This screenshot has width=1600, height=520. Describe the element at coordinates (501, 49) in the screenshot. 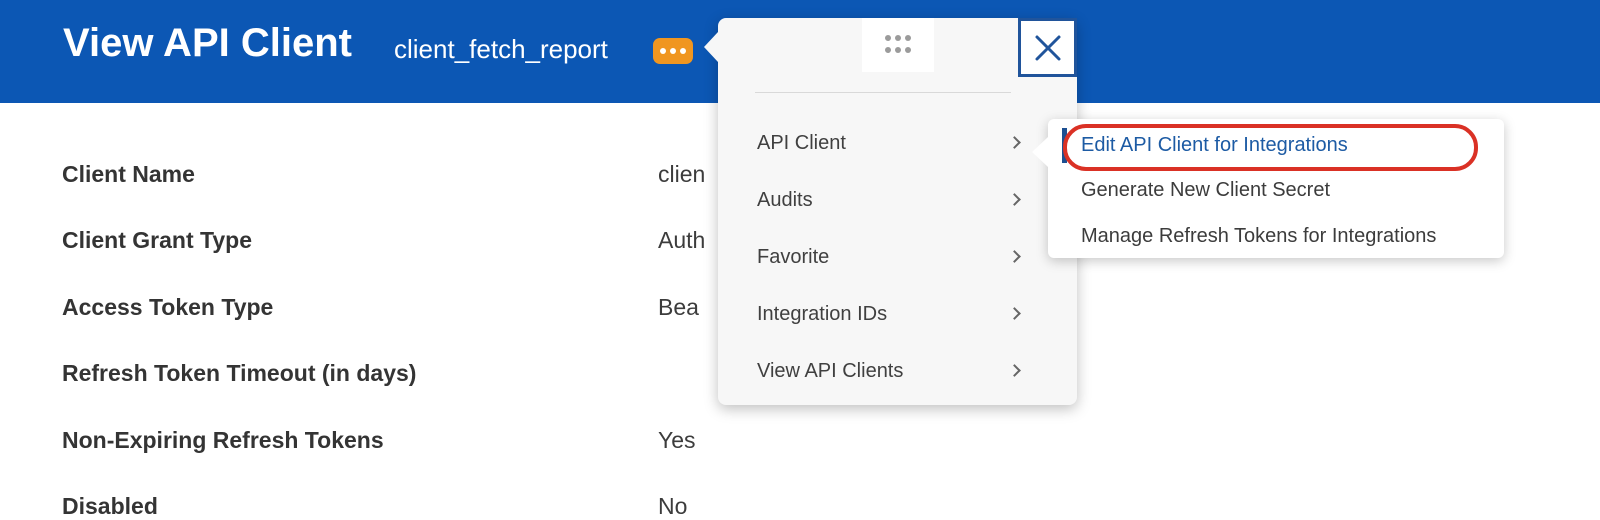

I see `object-name: client_fetch_report` at that location.